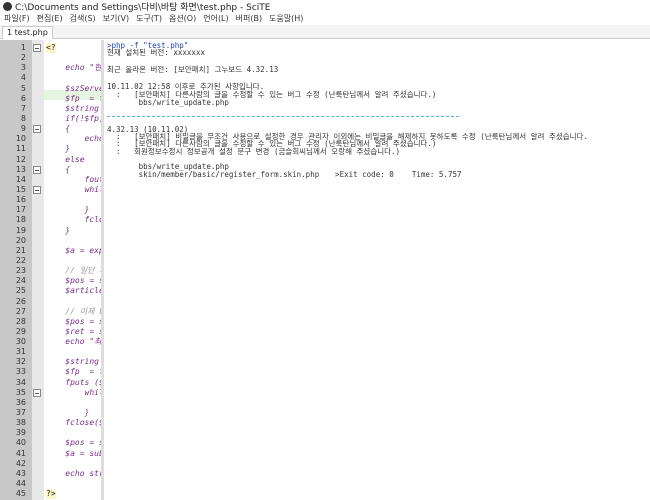  What do you see at coordinates (20, 260) in the screenshot?
I see `line-number: 22` at bounding box center [20, 260].